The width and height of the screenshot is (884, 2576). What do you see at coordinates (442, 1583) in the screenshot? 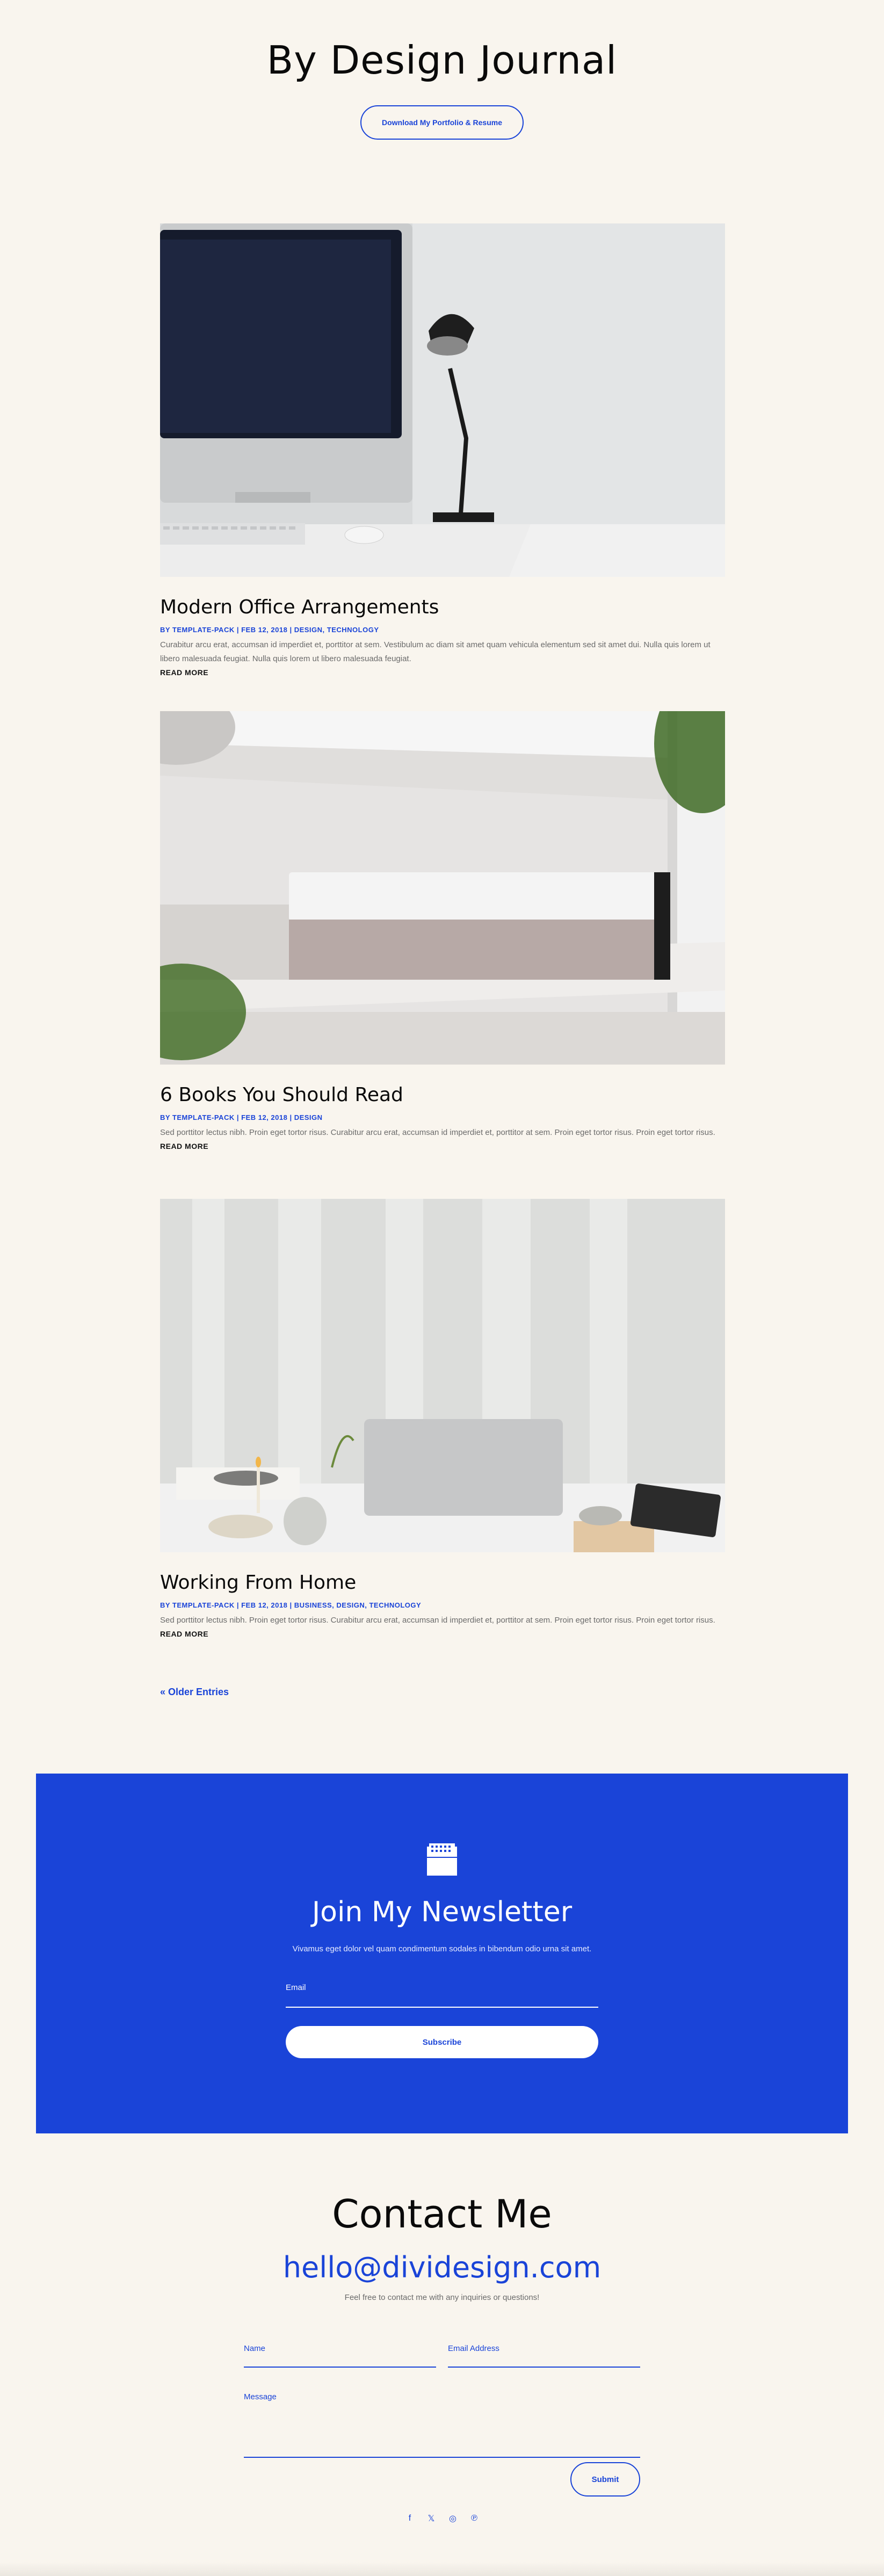
I see `post-title: Working From Home` at bounding box center [442, 1583].